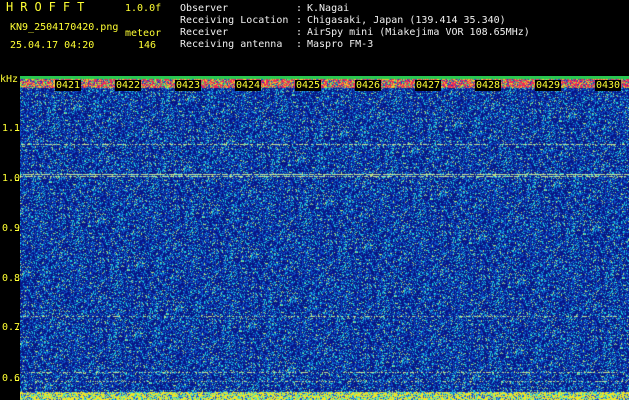 The height and width of the screenshot is (400, 629). Describe the element at coordinates (204, 32) in the screenshot. I see `receiver-label: Receiver` at that location.